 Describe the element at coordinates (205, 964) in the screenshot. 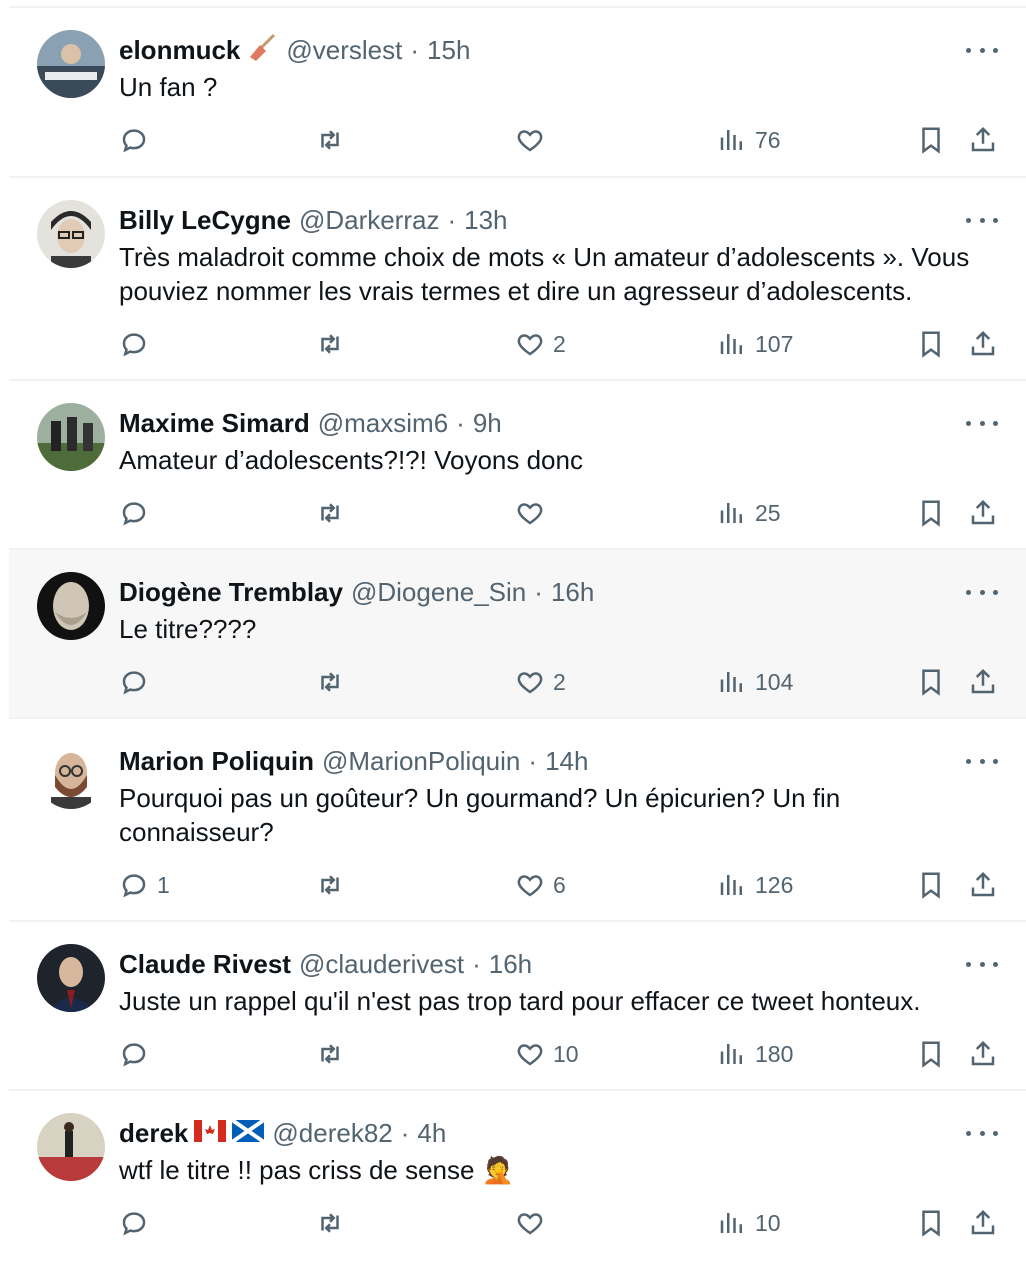

I see `author-name: Claude Rivest` at that location.